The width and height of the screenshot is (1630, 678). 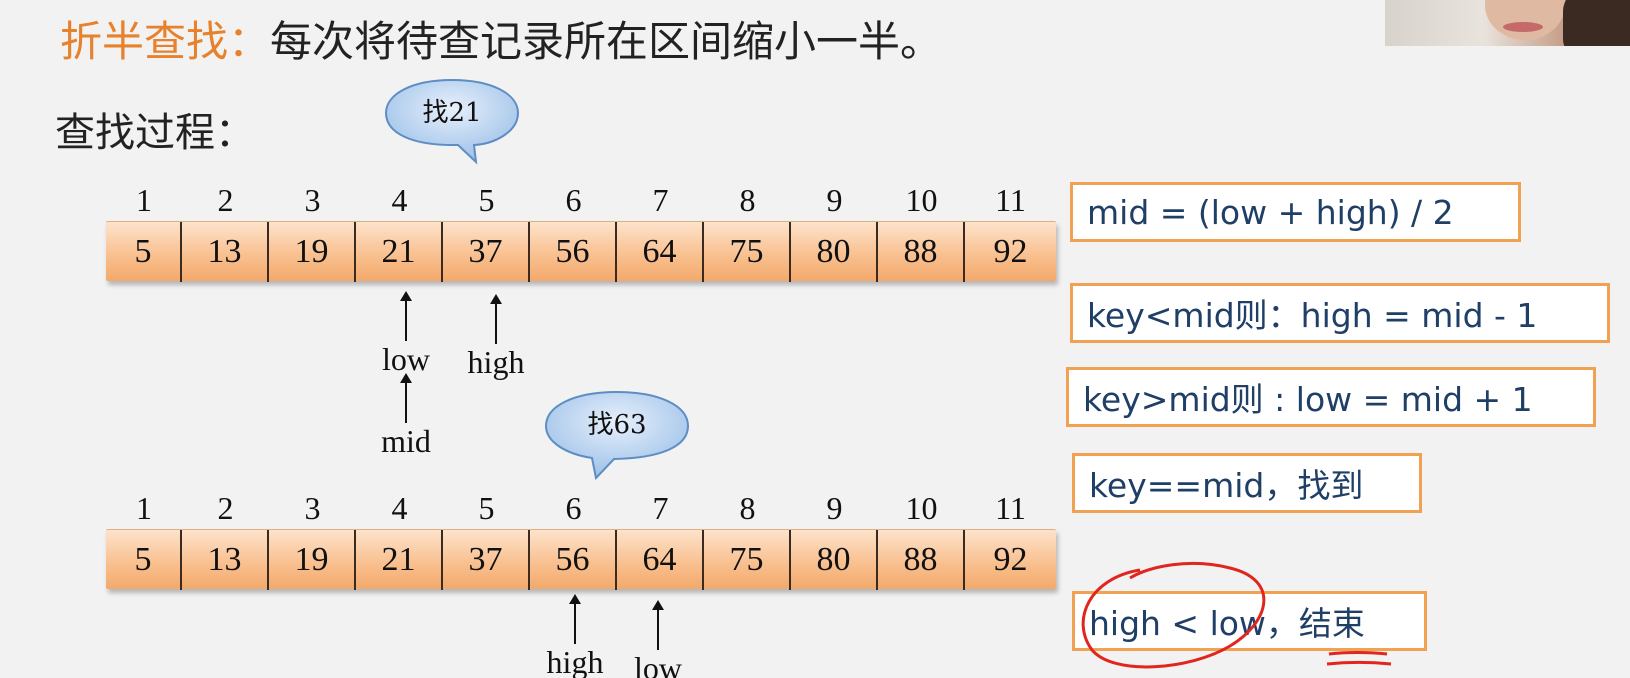 I want to click on rule-mid-formula: mid = (low + high) / 2, so click(x=1295, y=212).